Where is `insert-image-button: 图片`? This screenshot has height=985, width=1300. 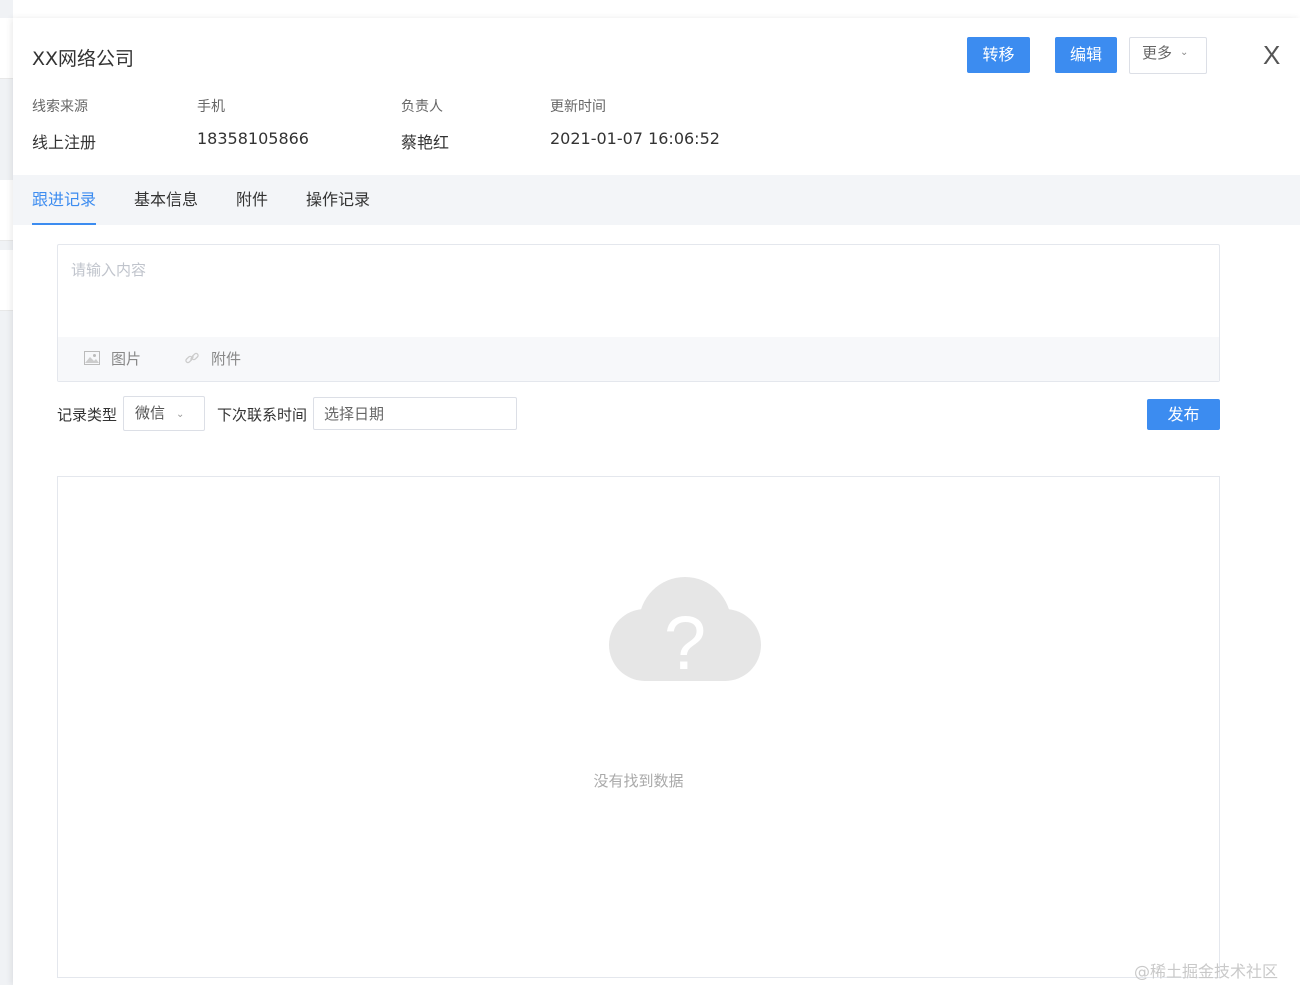
insert-image-button: 图片 is located at coordinates (119, 359).